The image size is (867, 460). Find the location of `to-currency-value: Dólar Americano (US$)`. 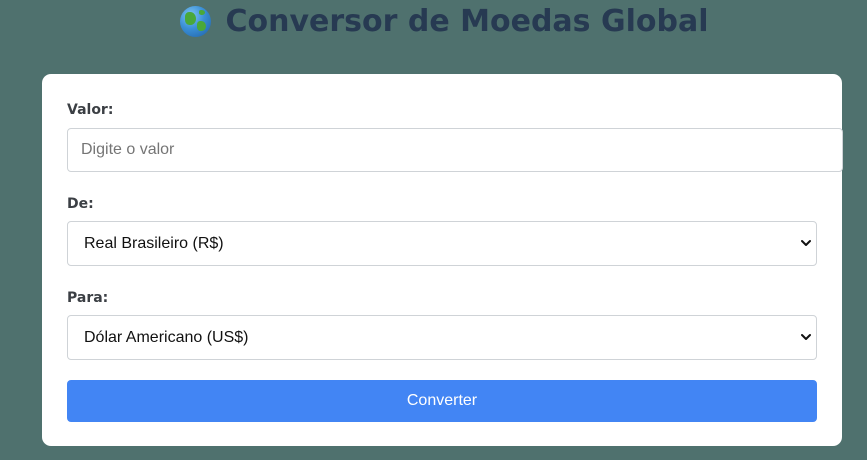

to-currency-value: Dólar Americano (US$) is located at coordinates (166, 337).